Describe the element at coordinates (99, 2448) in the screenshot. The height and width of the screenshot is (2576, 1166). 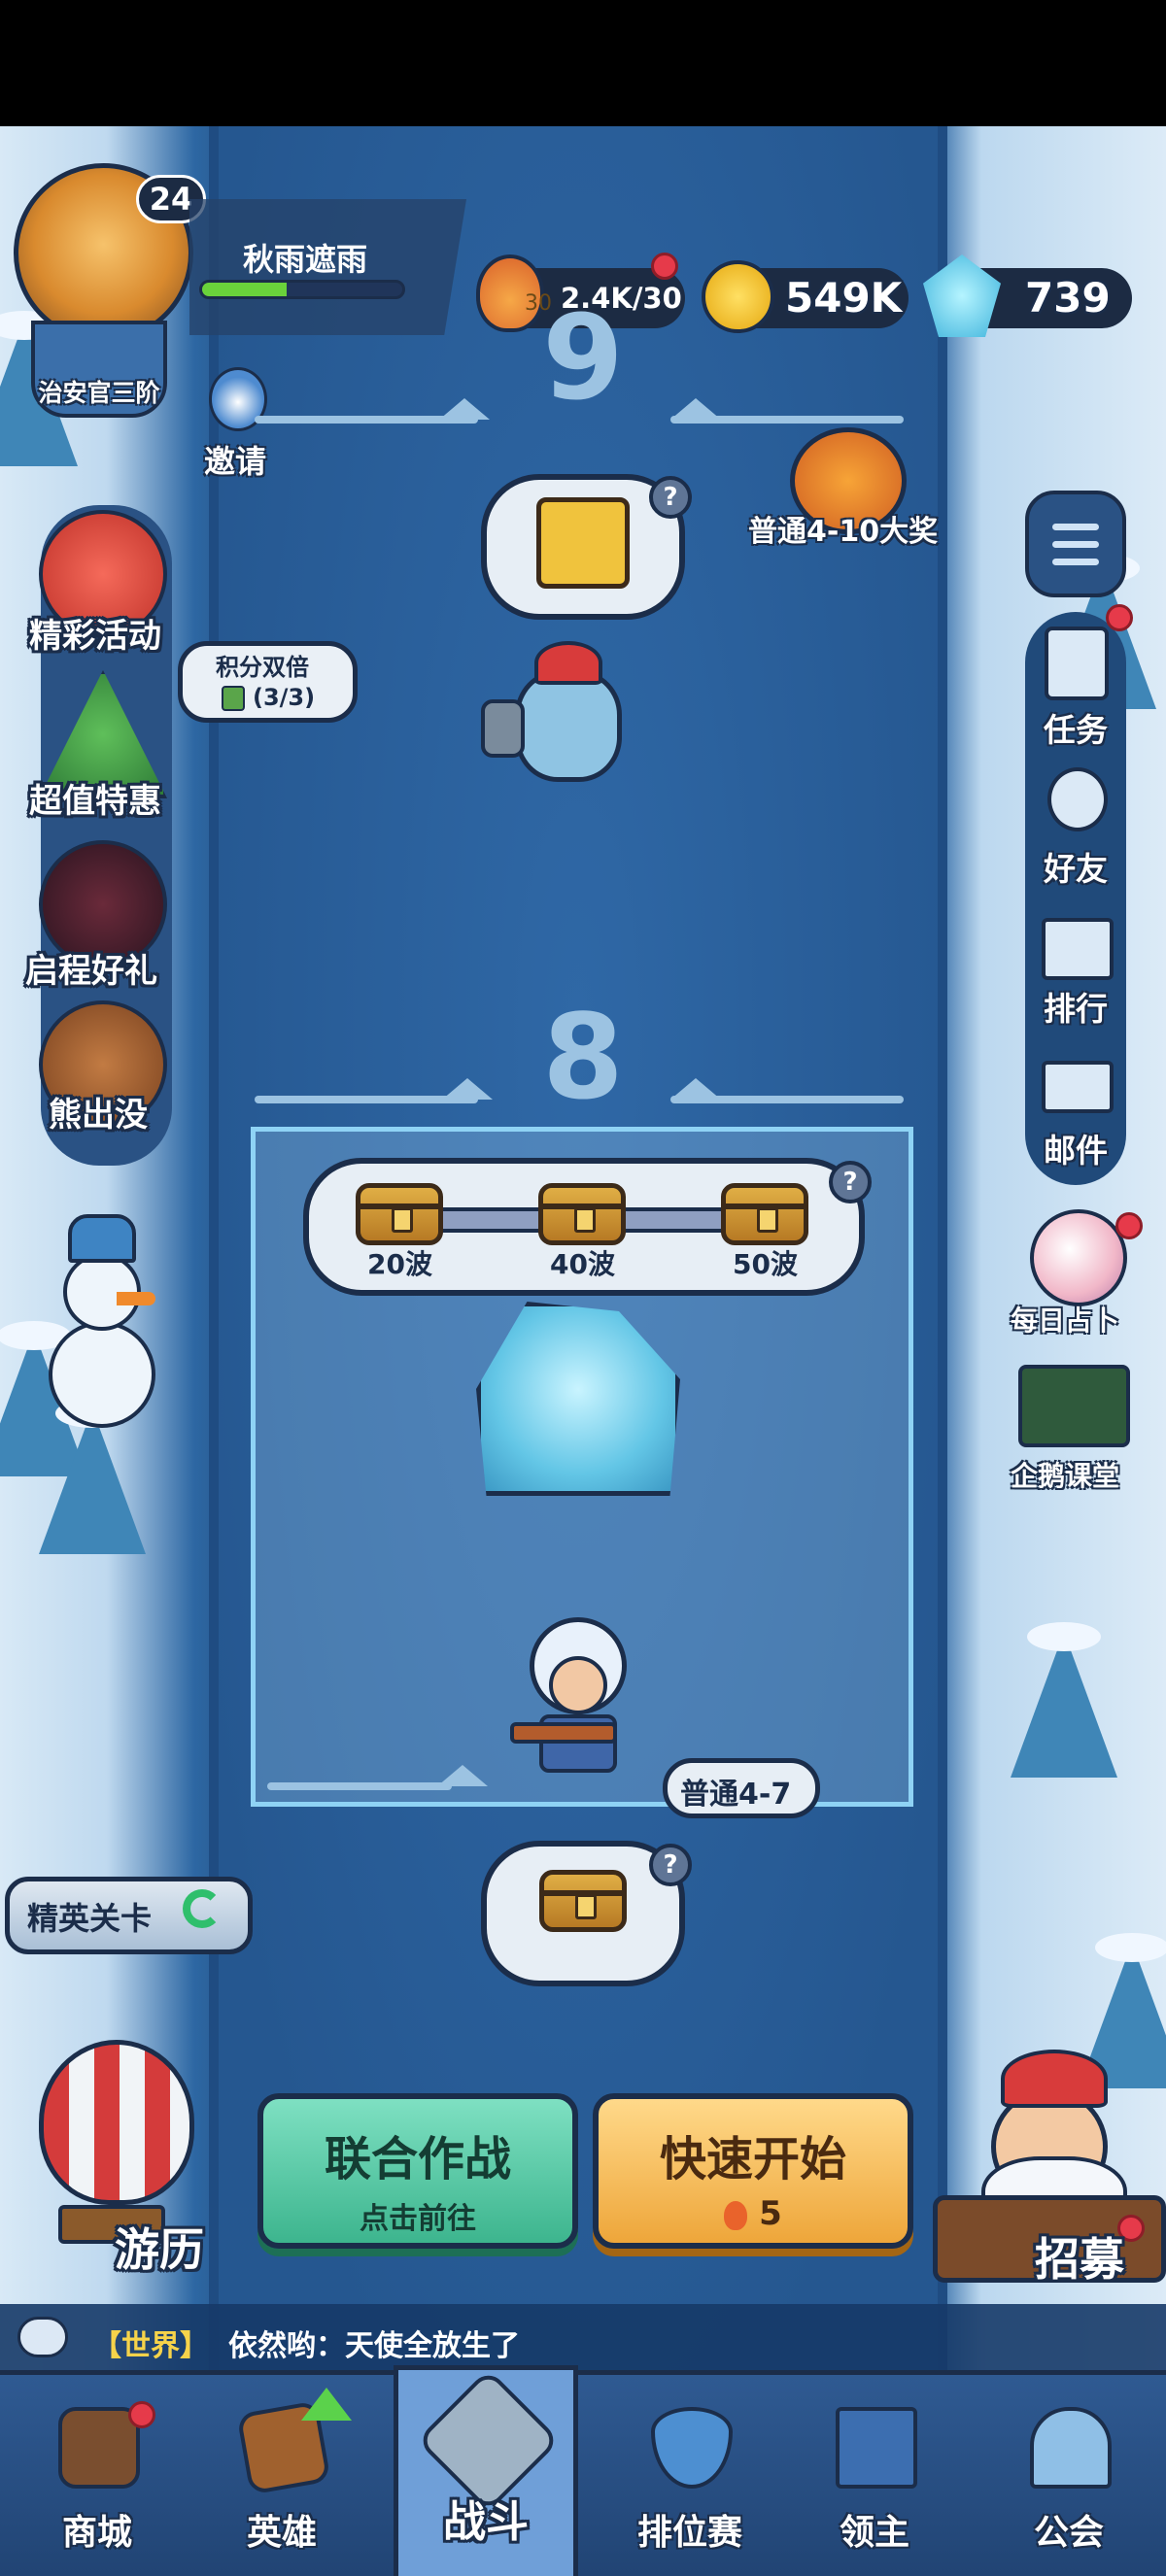
I see `shop-icon` at that location.